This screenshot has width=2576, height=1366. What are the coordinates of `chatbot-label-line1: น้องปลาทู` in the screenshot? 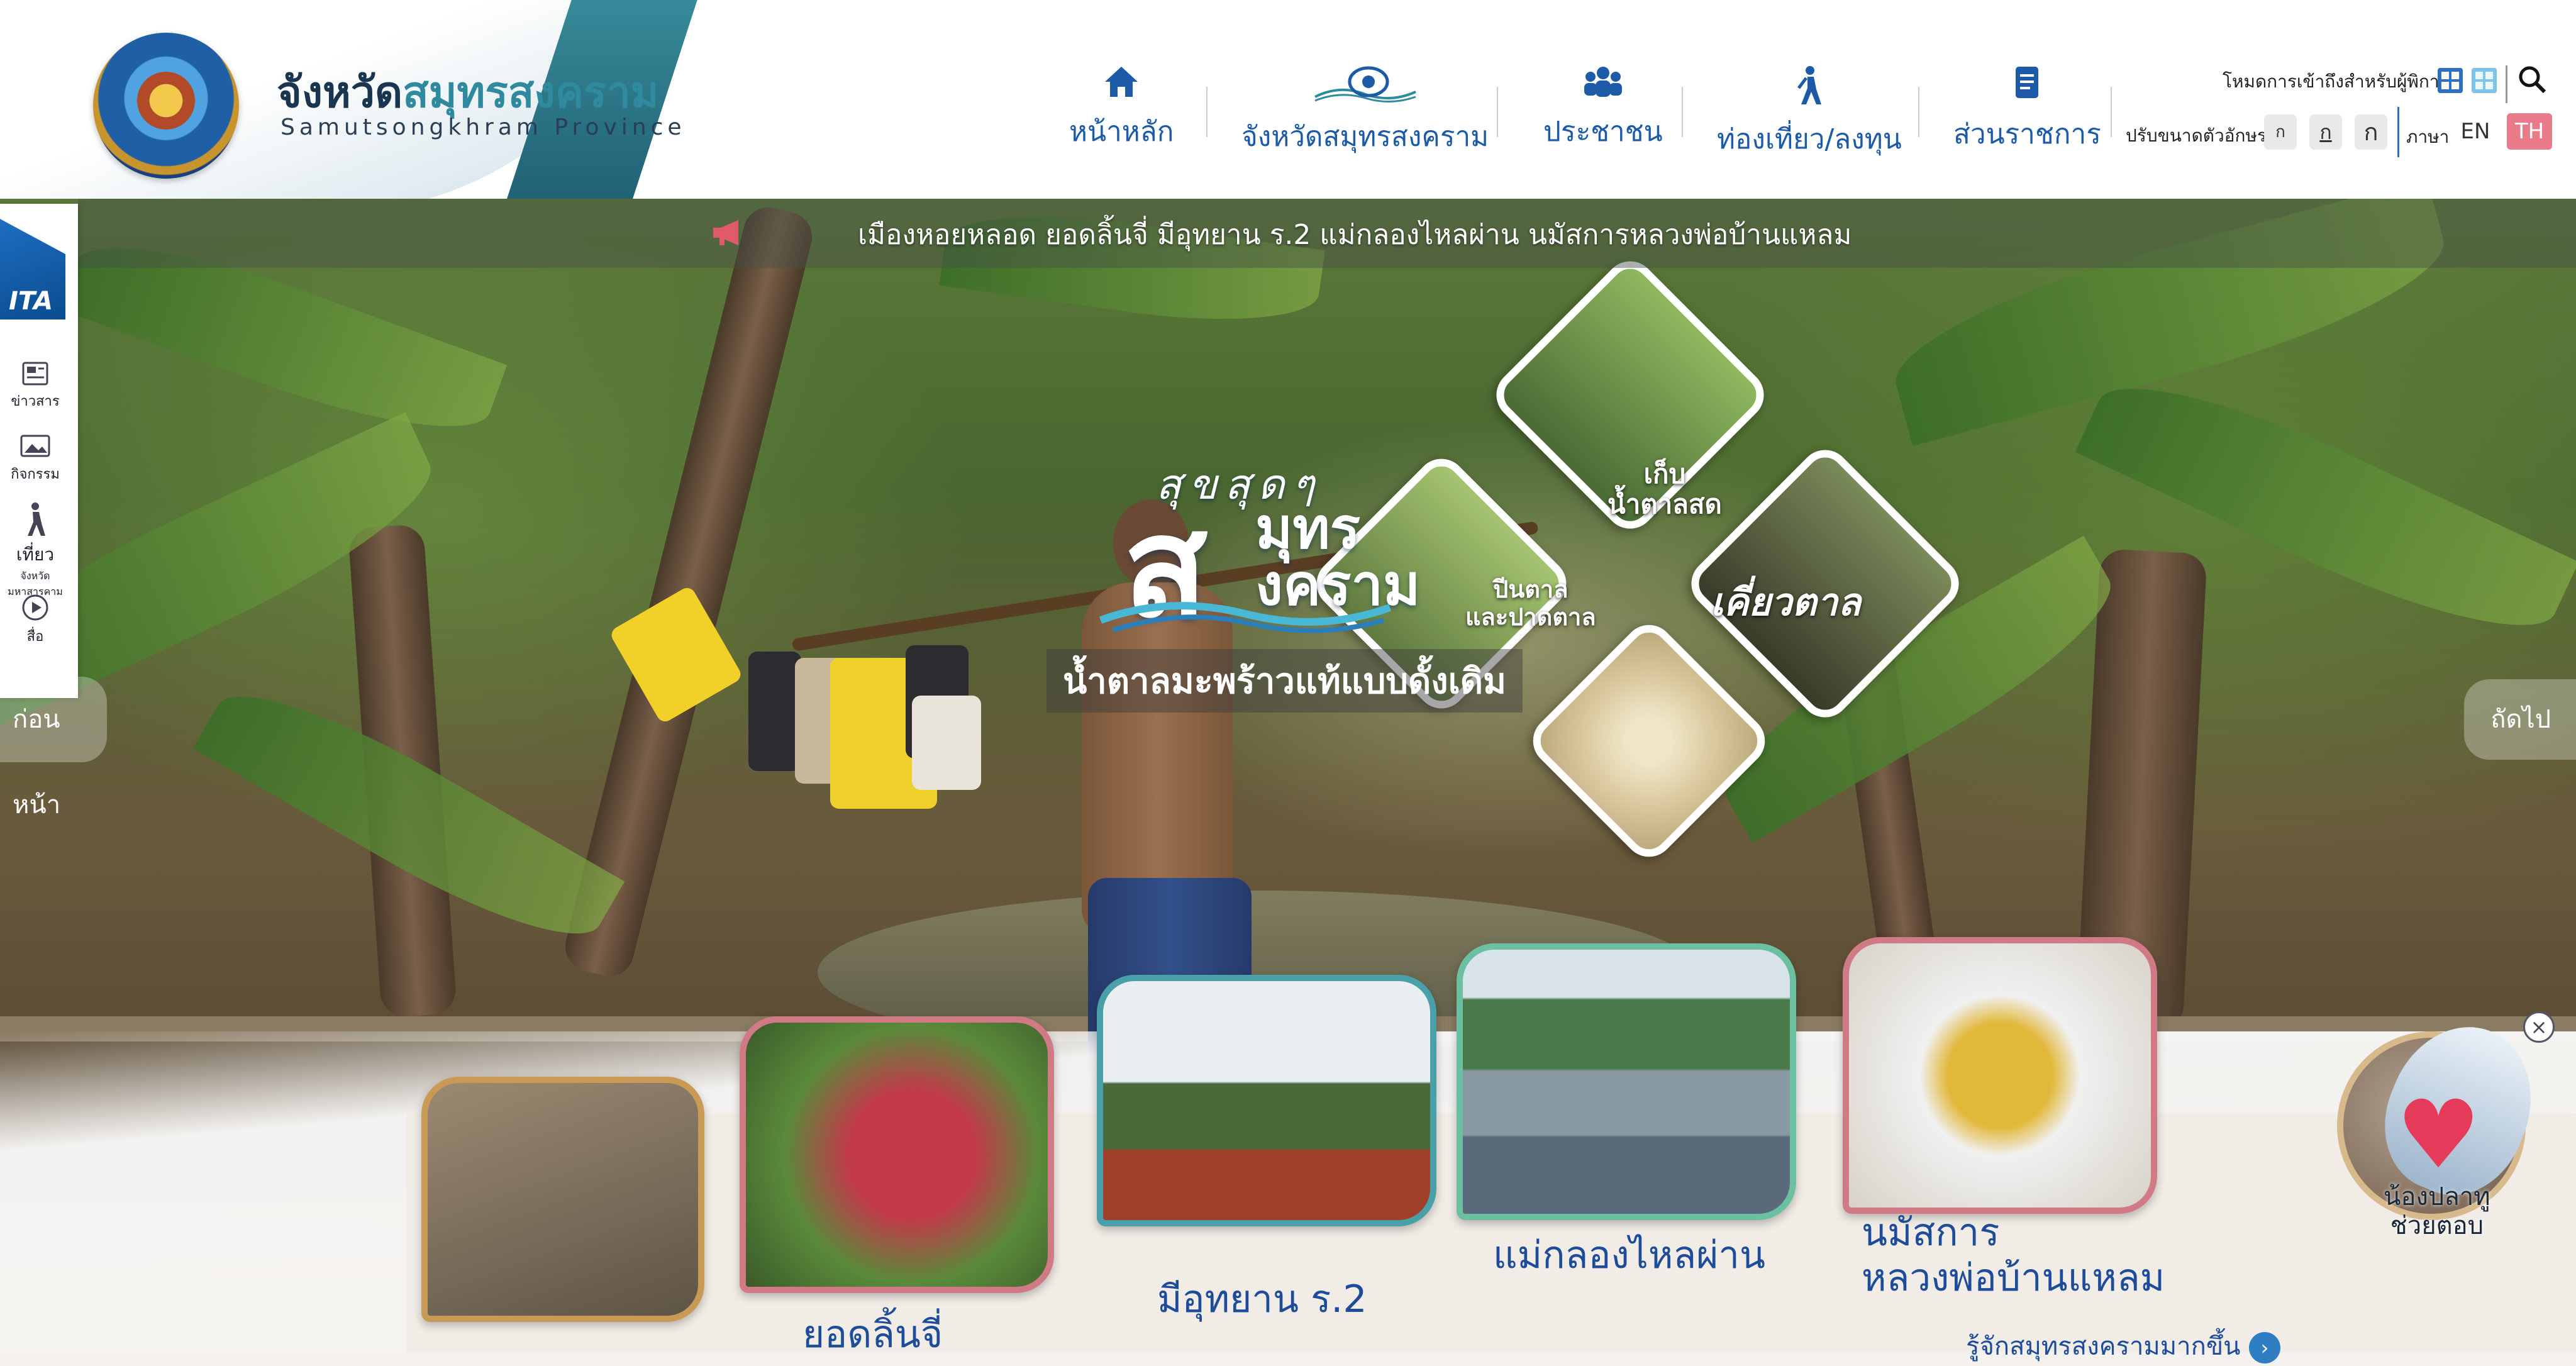 It's located at (2437, 1196).